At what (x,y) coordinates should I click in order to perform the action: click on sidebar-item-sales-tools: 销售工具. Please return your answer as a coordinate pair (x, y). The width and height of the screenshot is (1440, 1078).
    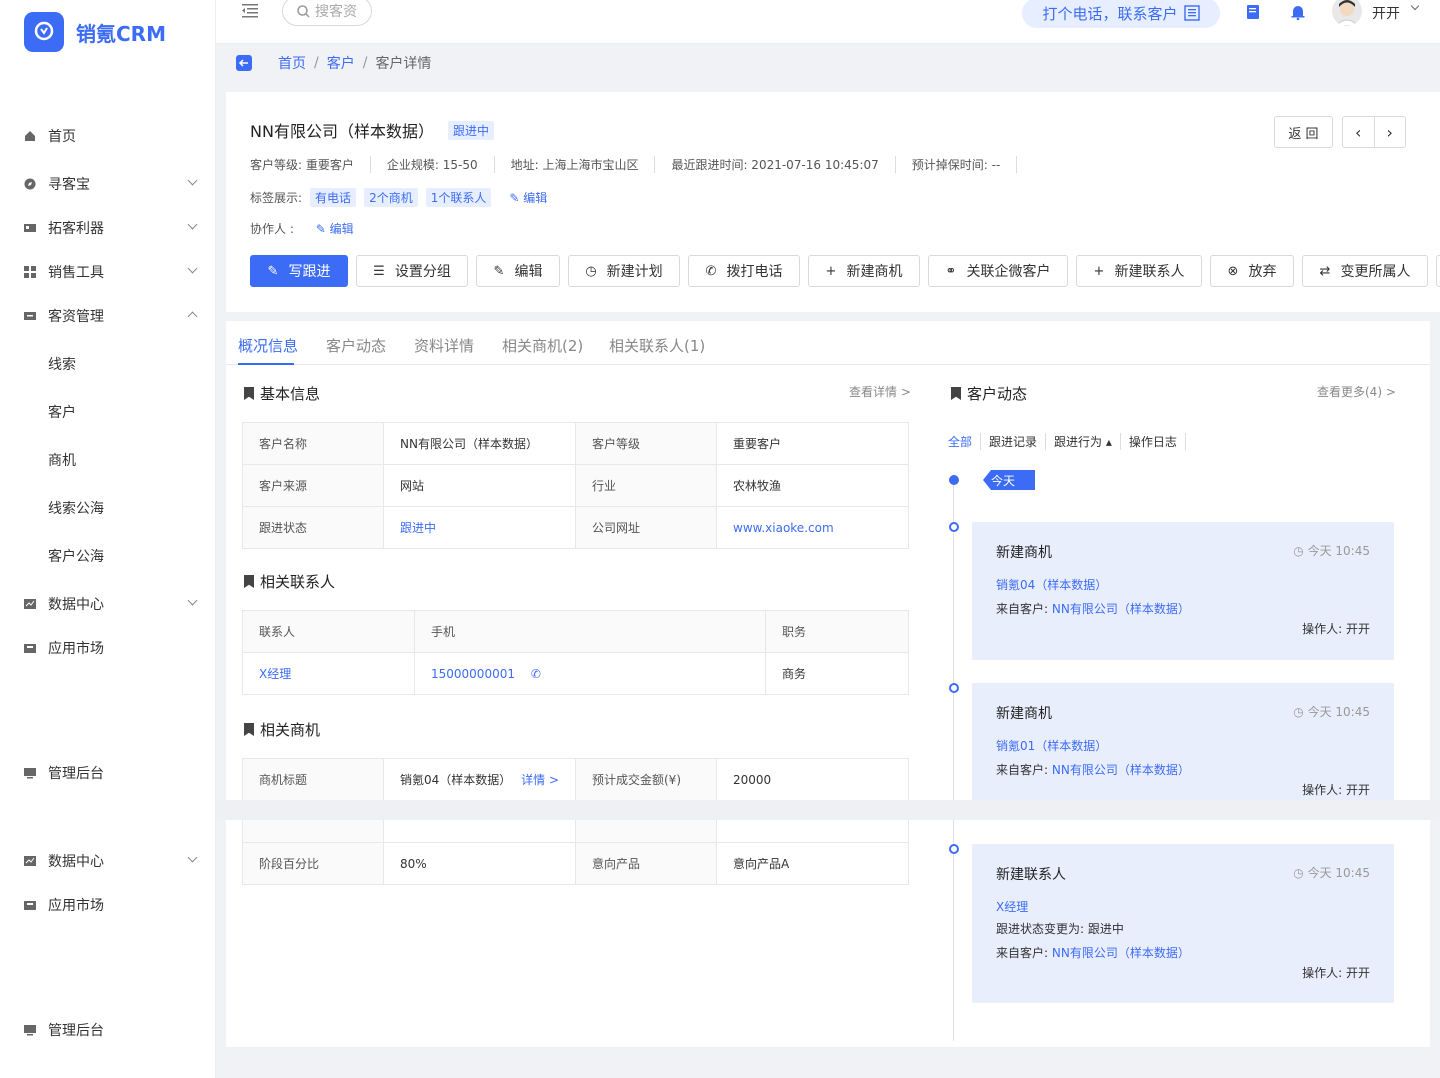
    Looking at the image, I should click on (108, 272).